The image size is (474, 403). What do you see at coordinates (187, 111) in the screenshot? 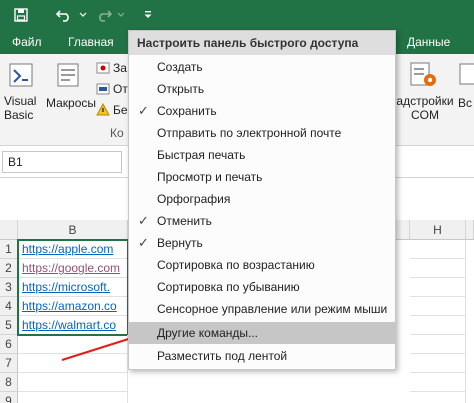
I see `menu-item-label: Сохранить` at bounding box center [187, 111].